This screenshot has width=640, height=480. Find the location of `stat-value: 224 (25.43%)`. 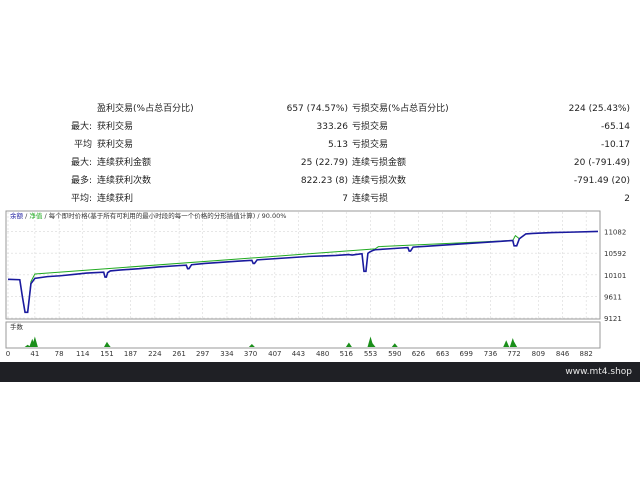

stat-value: 224 (25.43%) is located at coordinates (599, 109).